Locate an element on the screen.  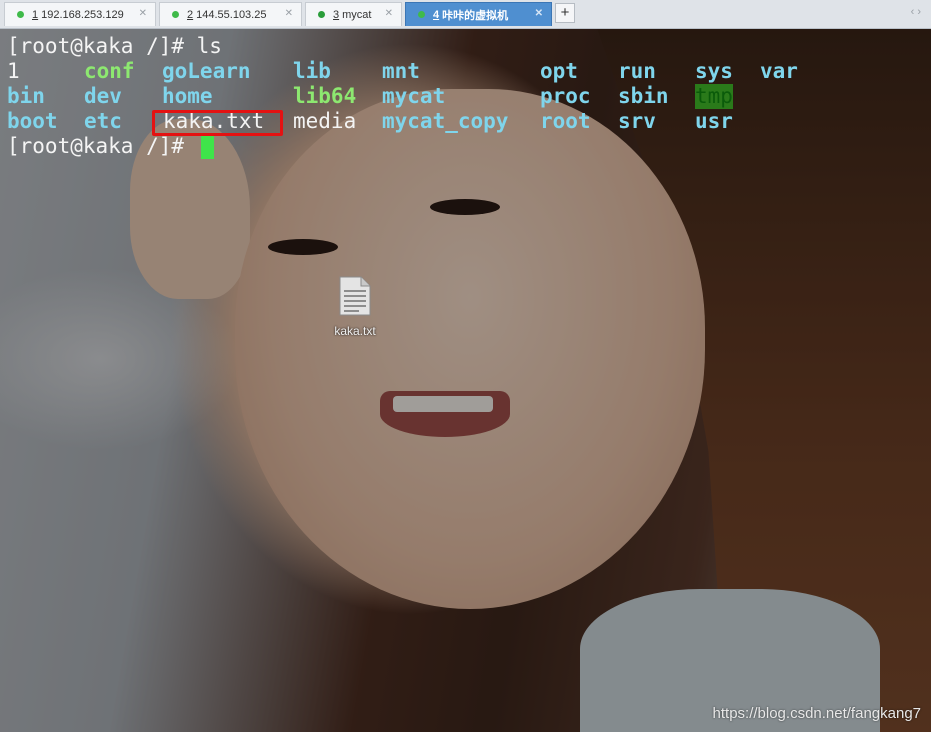
ls-entry-dir: run is located at coordinates (637, 71).